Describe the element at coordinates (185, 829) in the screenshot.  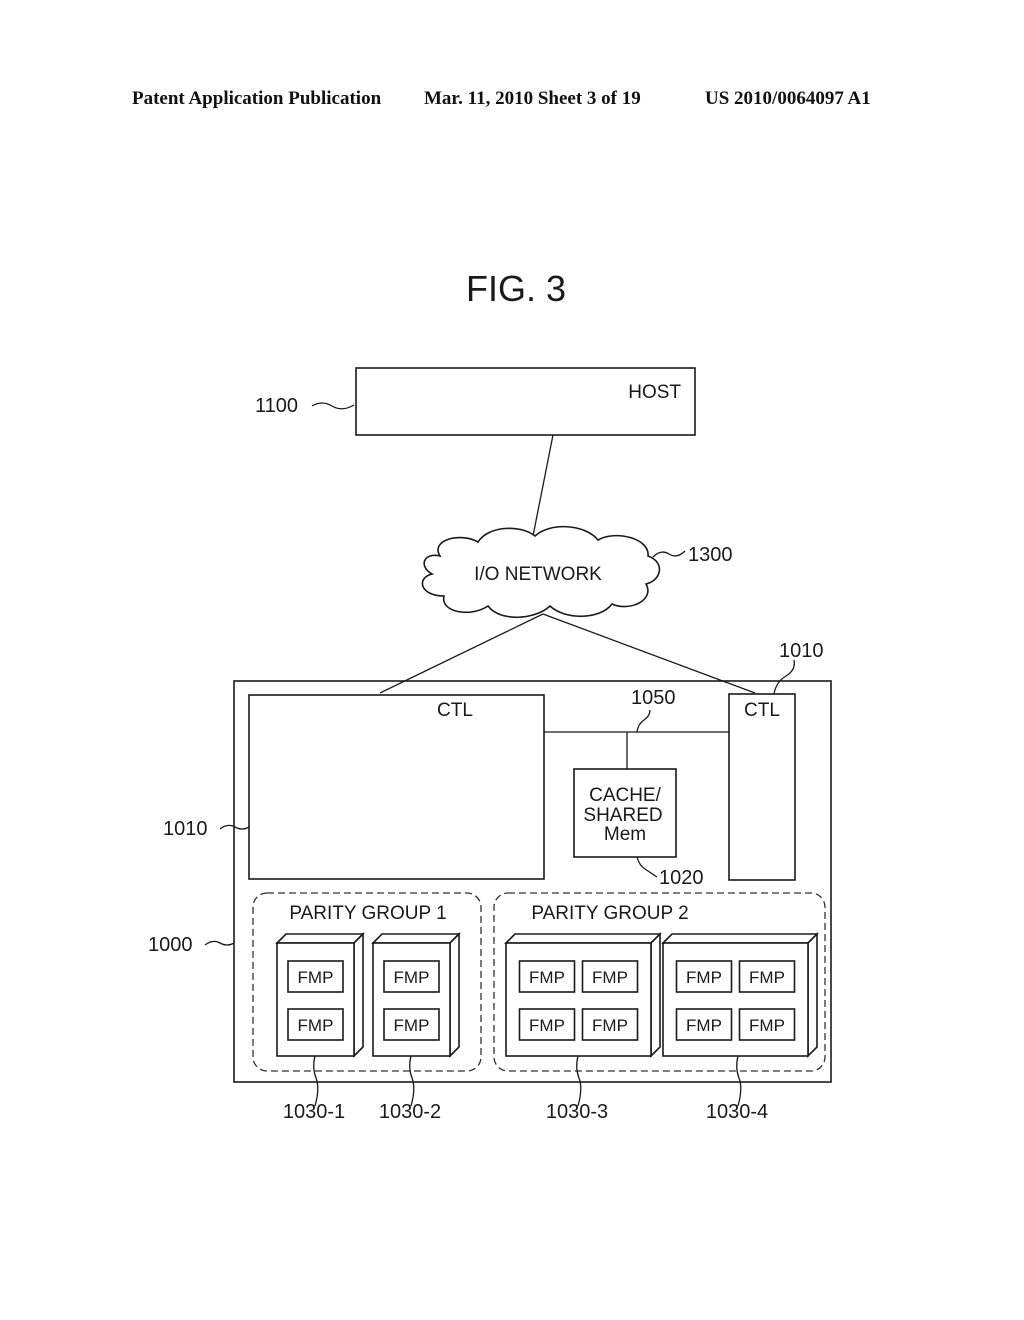
I see `controller-1-ref: 1010` at that location.